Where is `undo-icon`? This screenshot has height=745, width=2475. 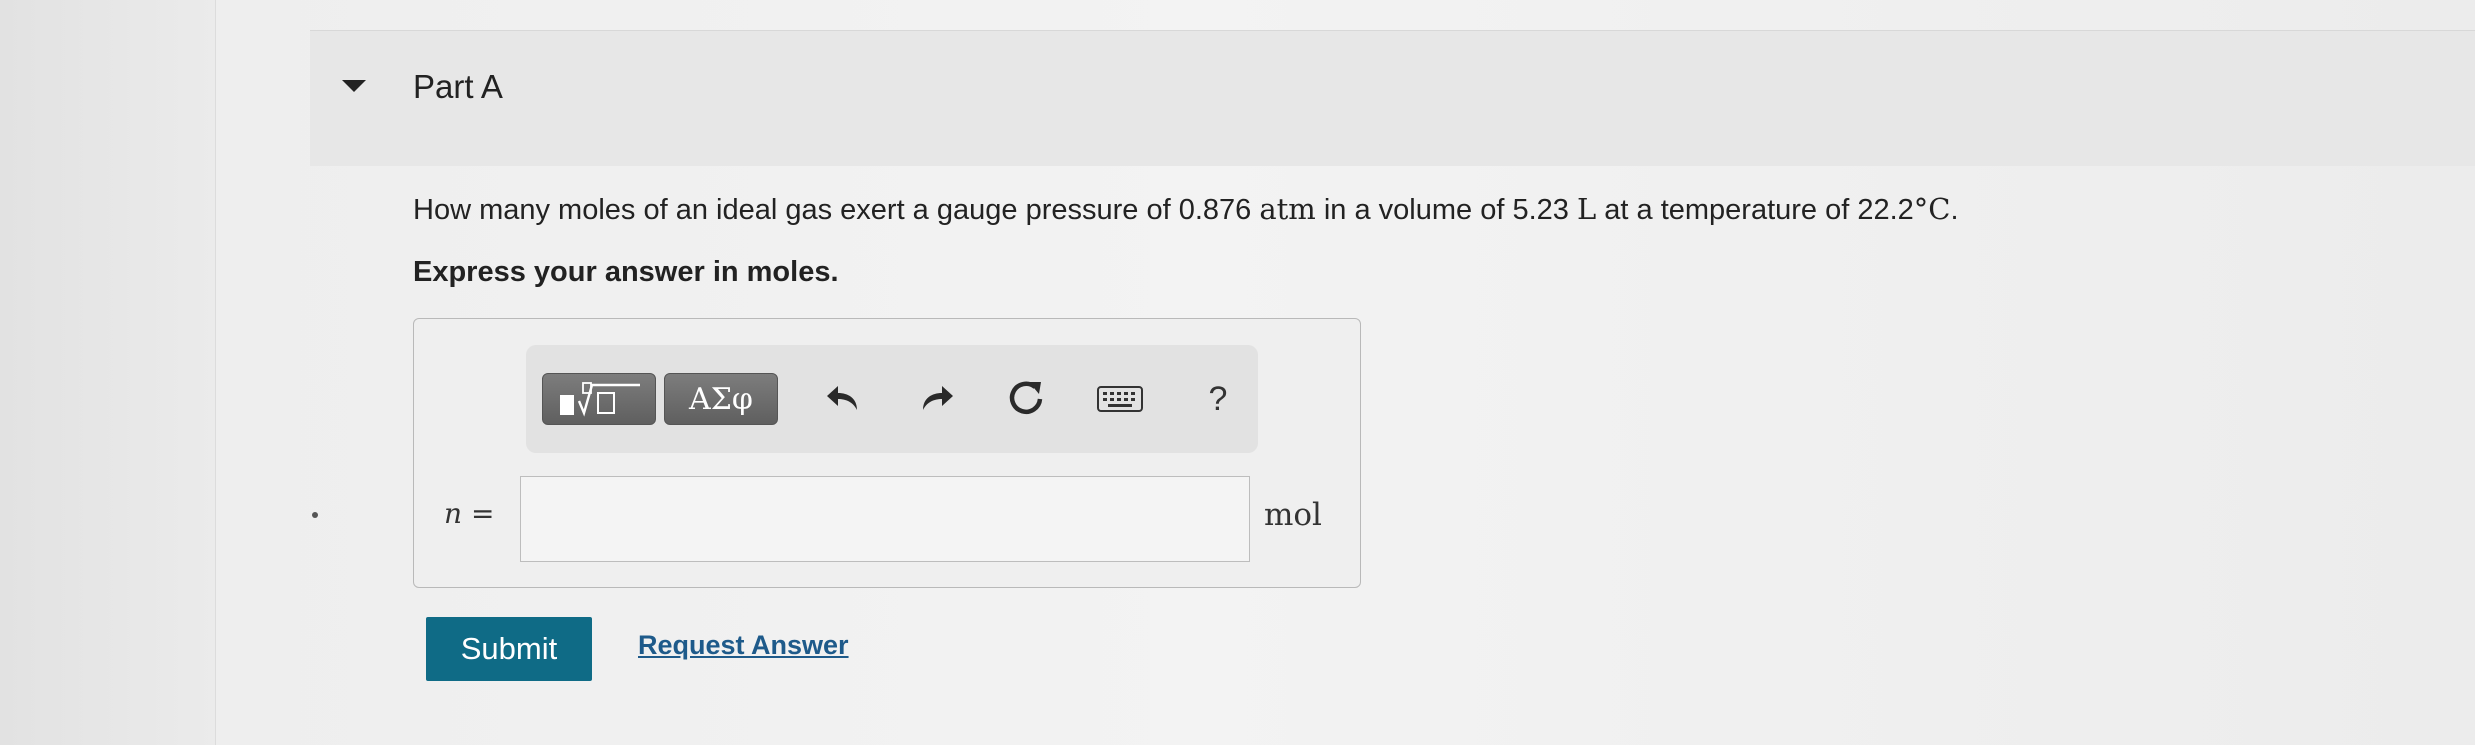
undo-icon is located at coordinates (842, 398).